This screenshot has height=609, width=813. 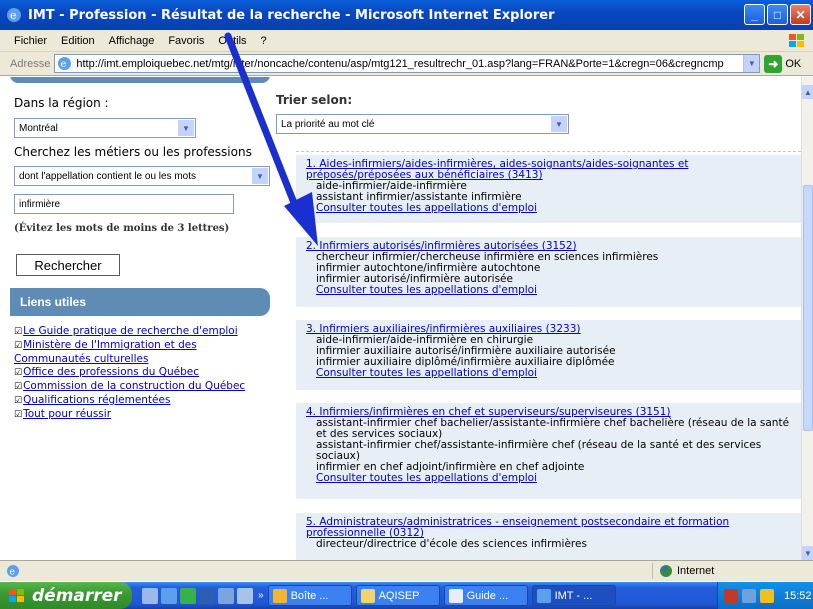 I want to click on useful-links-header: Liens utiles, so click(x=140, y=302).